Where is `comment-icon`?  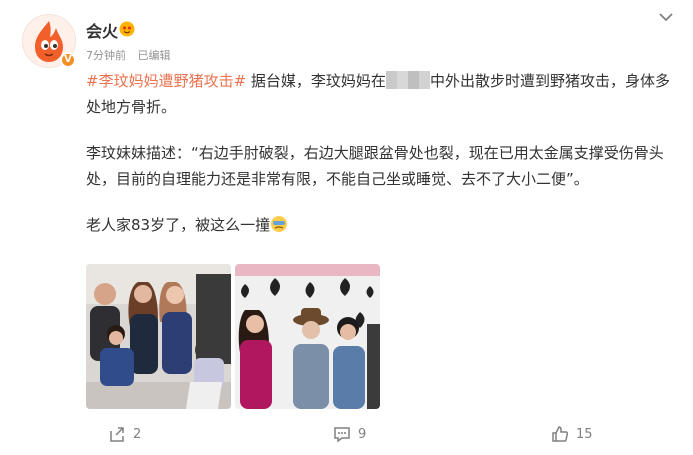
comment-icon is located at coordinates (342, 435).